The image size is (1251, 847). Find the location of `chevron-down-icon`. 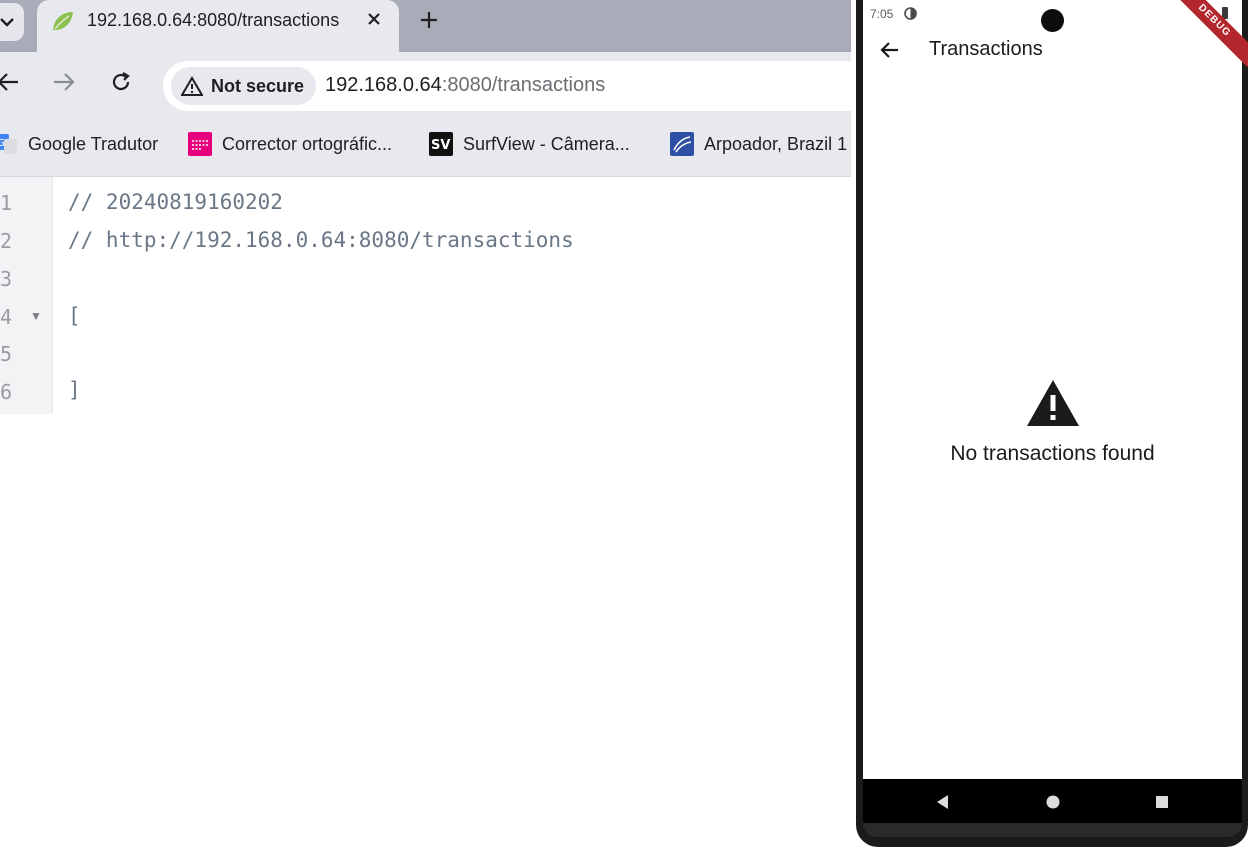

chevron-down-icon is located at coordinates (7, 22).